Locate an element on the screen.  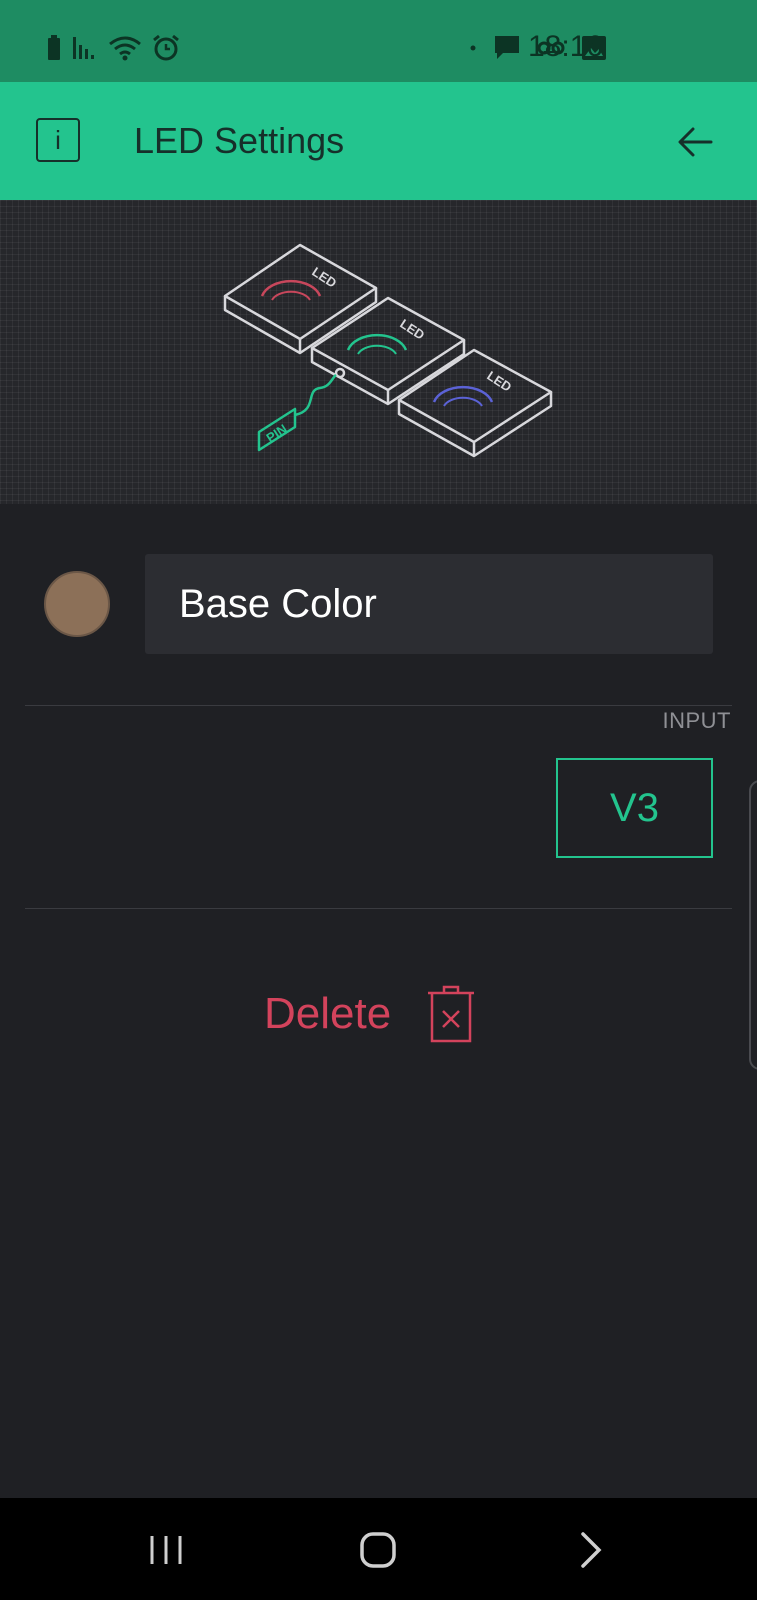
pin-selector-value: V3 is located at coordinates (634, 807).